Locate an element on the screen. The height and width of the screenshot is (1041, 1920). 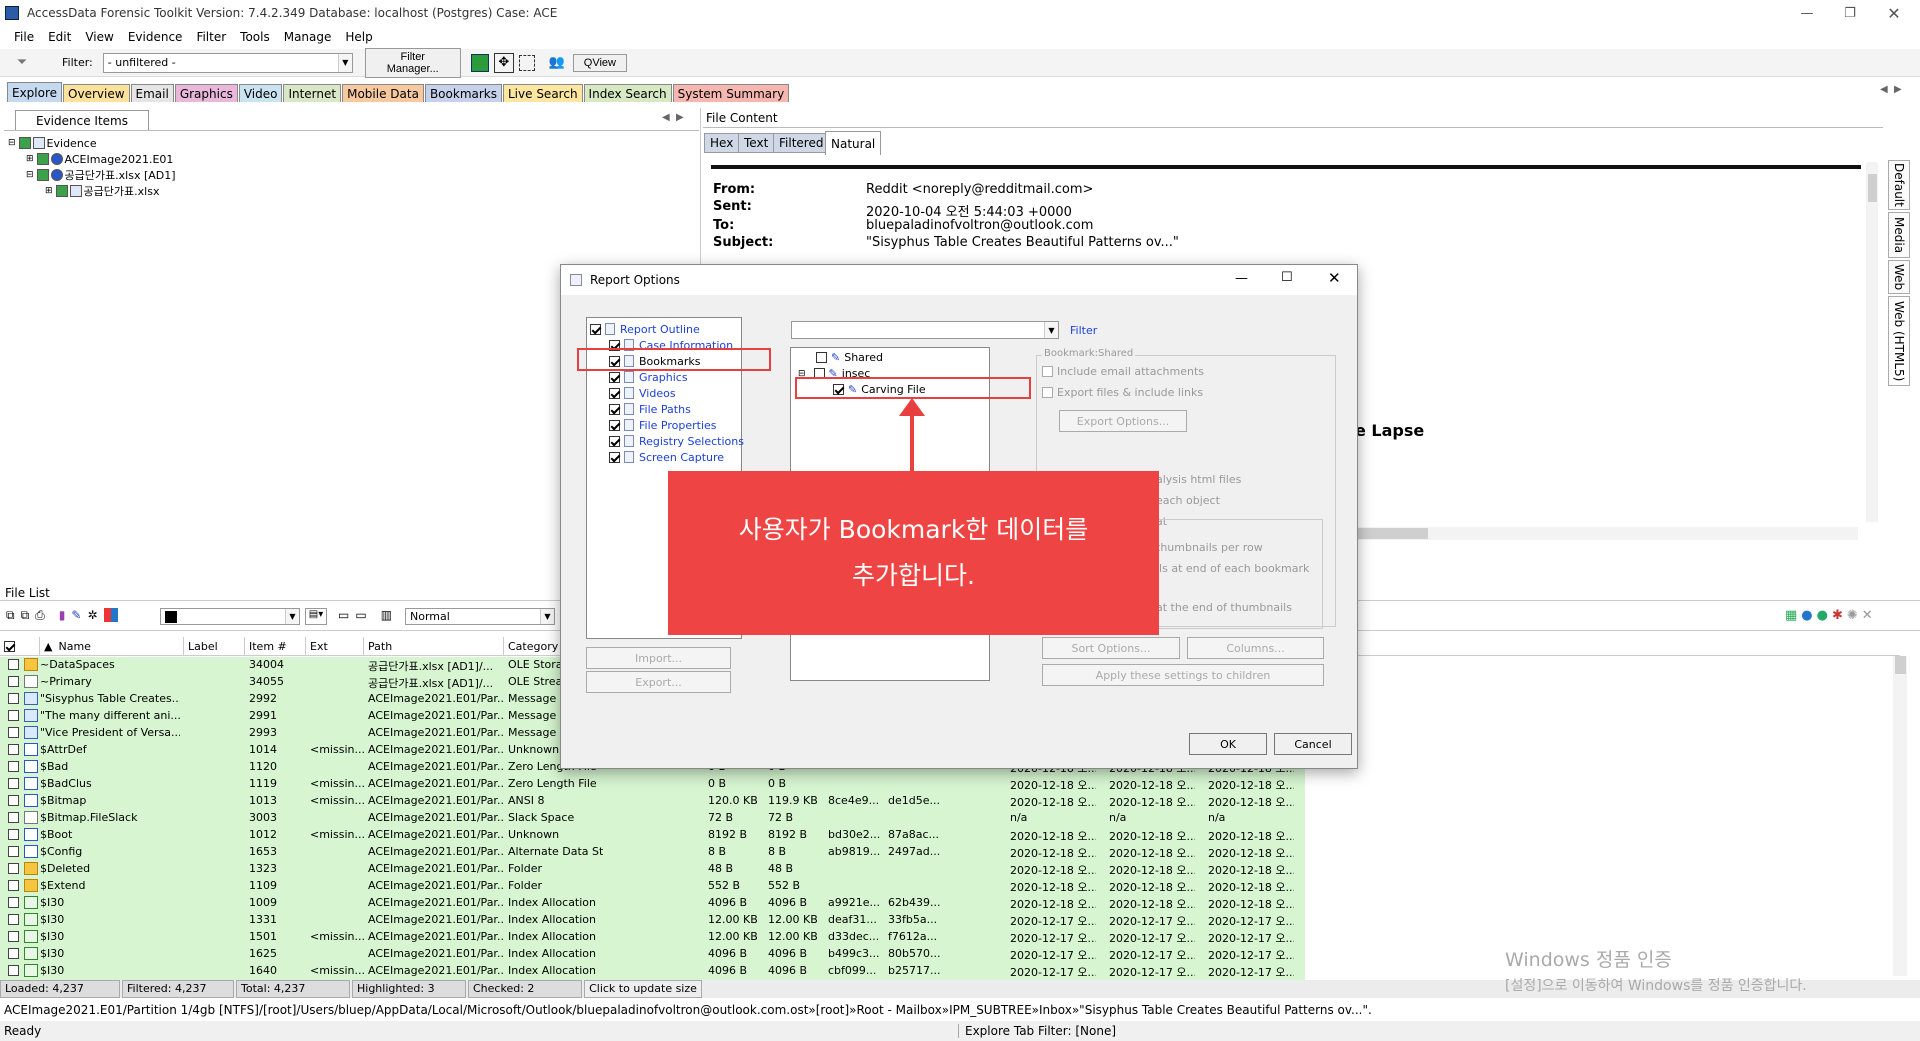
filter-icon: ✲ is located at coordinates (92, 615).